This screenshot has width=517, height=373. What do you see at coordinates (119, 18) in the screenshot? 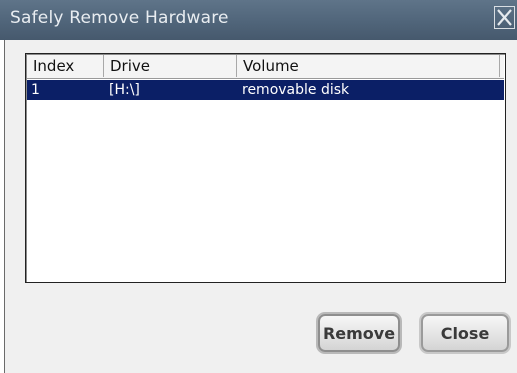
I see `window-title: Safely Remove Hardware` at bounding box center [119, 18].